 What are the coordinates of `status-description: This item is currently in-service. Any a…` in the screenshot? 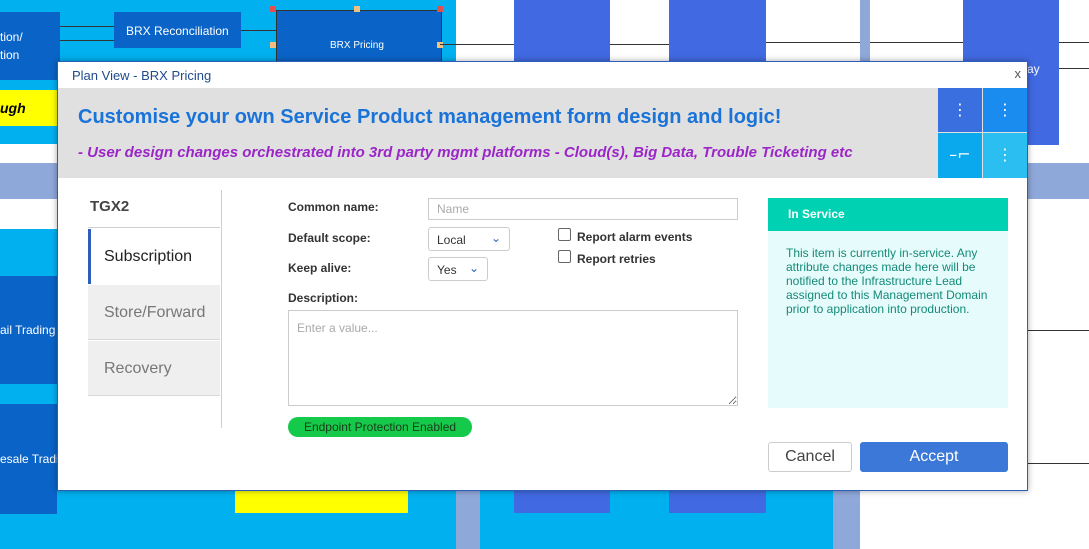 It's located at (887, 281).